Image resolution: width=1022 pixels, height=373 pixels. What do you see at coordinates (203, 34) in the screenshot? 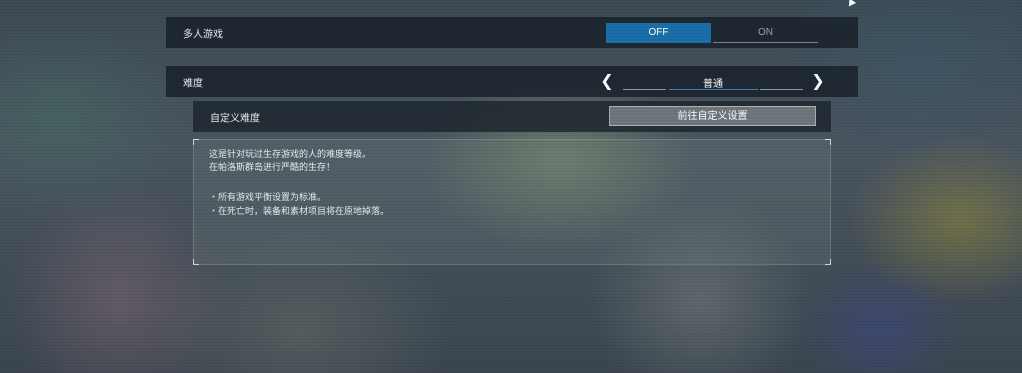
I see `multiplayer-label: 多人游戏` at bounding box center [203, 34].